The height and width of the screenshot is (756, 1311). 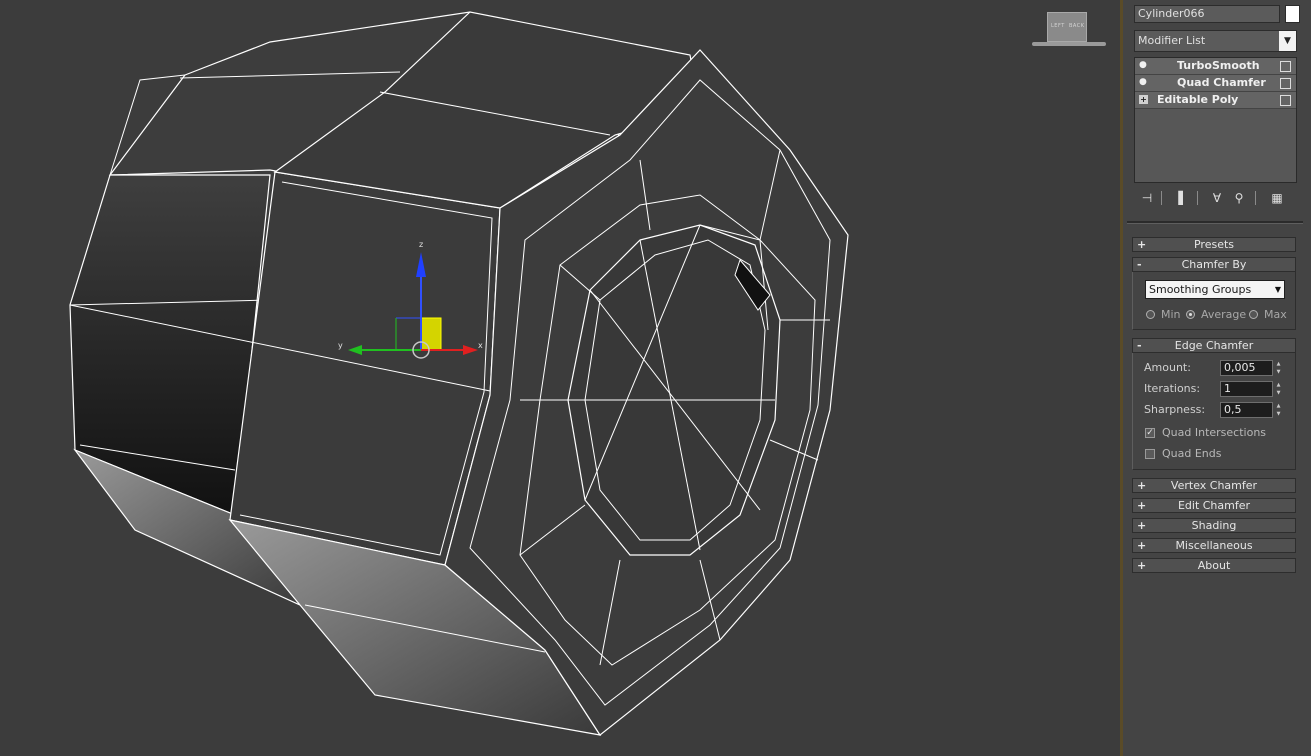 I want to click on sharpness-label: Sharpness:, so click(x=1175, y=409).